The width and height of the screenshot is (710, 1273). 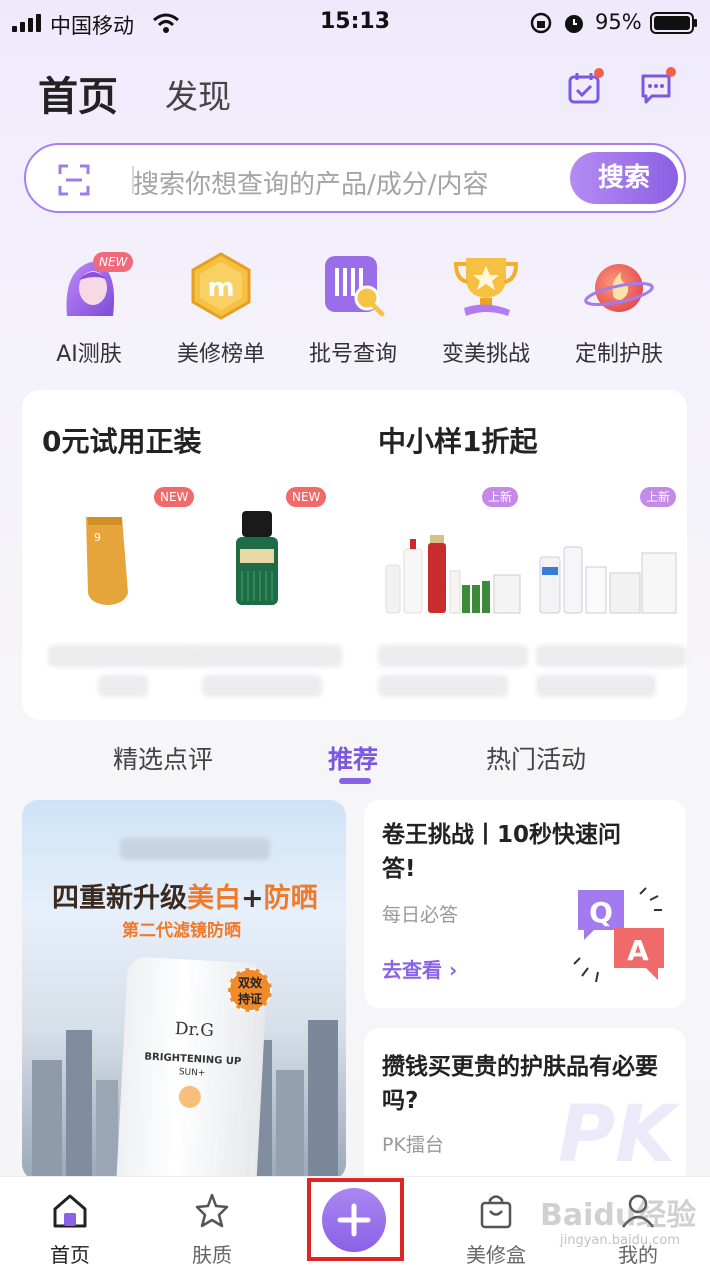 I want to click on calendar-button, so click(x=585, y=87).